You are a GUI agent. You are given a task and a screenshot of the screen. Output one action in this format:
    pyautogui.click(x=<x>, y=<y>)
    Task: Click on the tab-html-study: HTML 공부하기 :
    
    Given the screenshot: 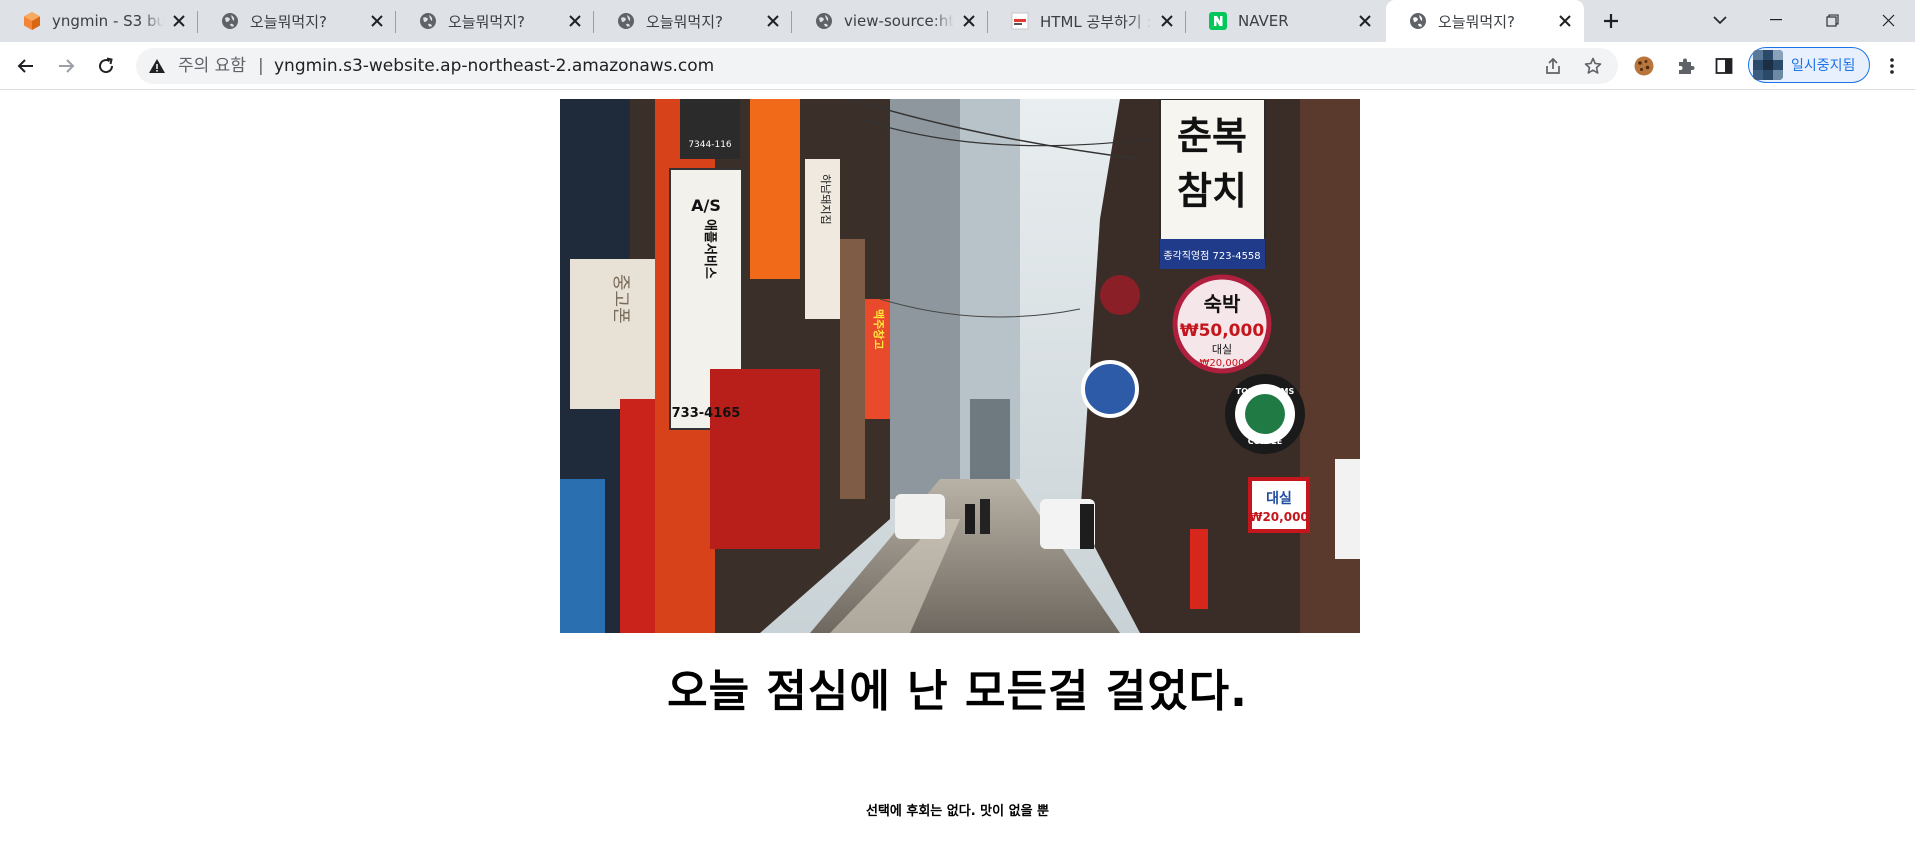 What is the action you would take?
    pyautogui.click(x=1087, y=21)
    